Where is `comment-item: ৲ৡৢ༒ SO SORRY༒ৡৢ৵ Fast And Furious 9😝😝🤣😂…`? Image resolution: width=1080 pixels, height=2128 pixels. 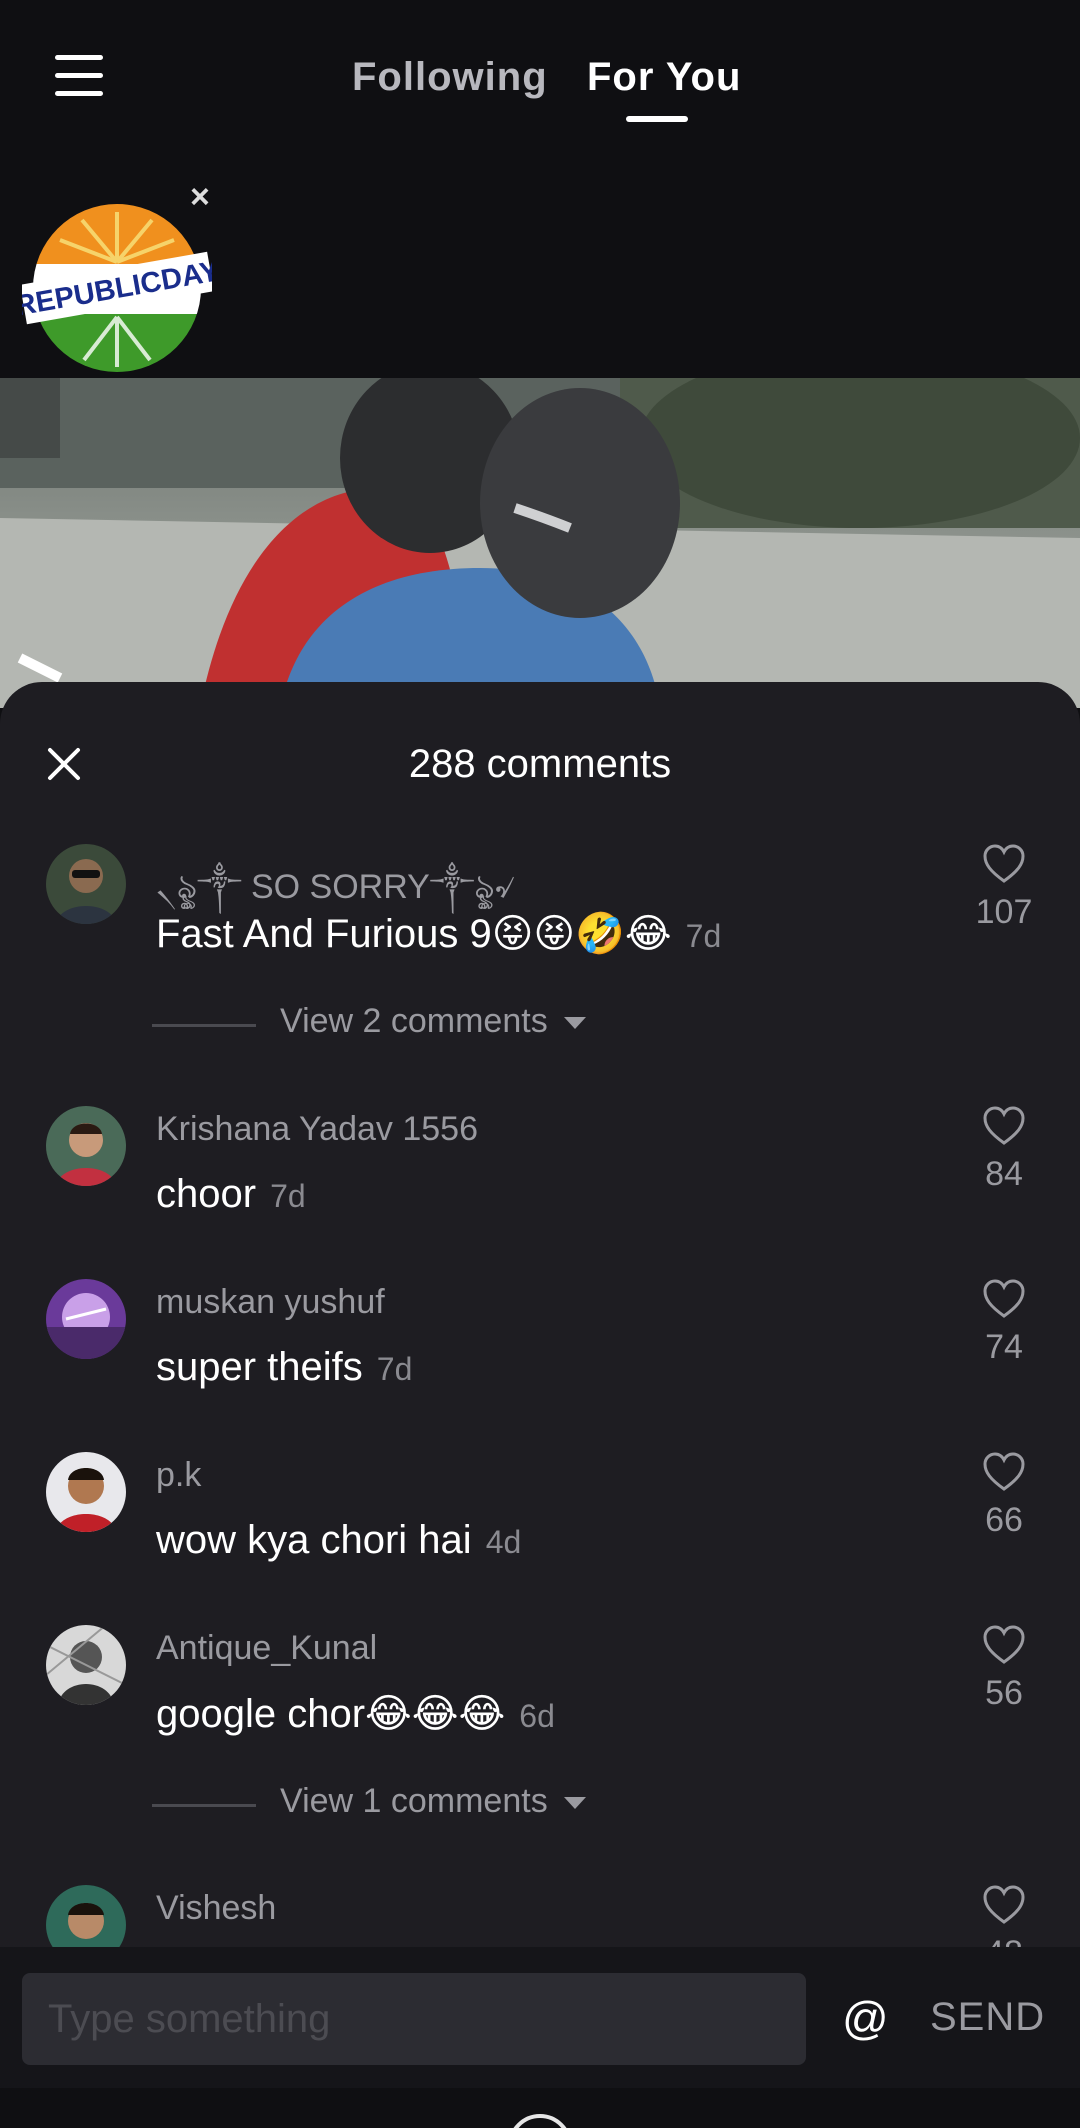
comment-item: ৲ৡৢ༒ SO SORRY༒ৡৢ৵ Fast And Furious 9😝😝🤣😂… is located at coordinates (540, 909).